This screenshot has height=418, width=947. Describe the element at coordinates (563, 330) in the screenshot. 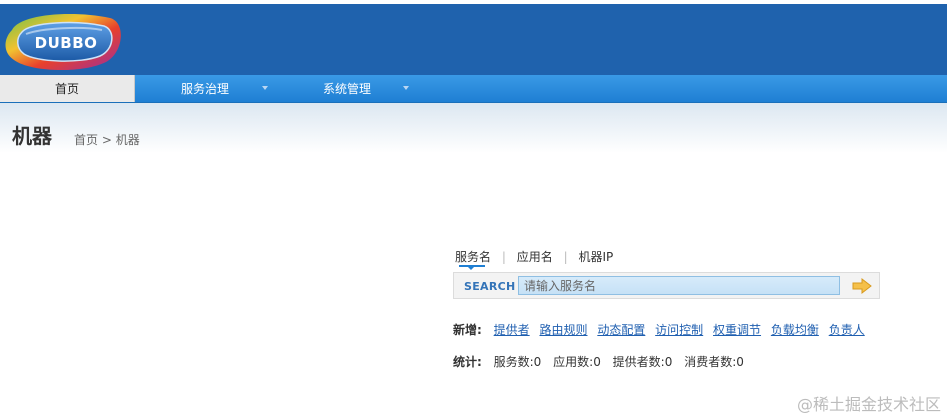

I see `add-route-link: 路由规则` at that location.